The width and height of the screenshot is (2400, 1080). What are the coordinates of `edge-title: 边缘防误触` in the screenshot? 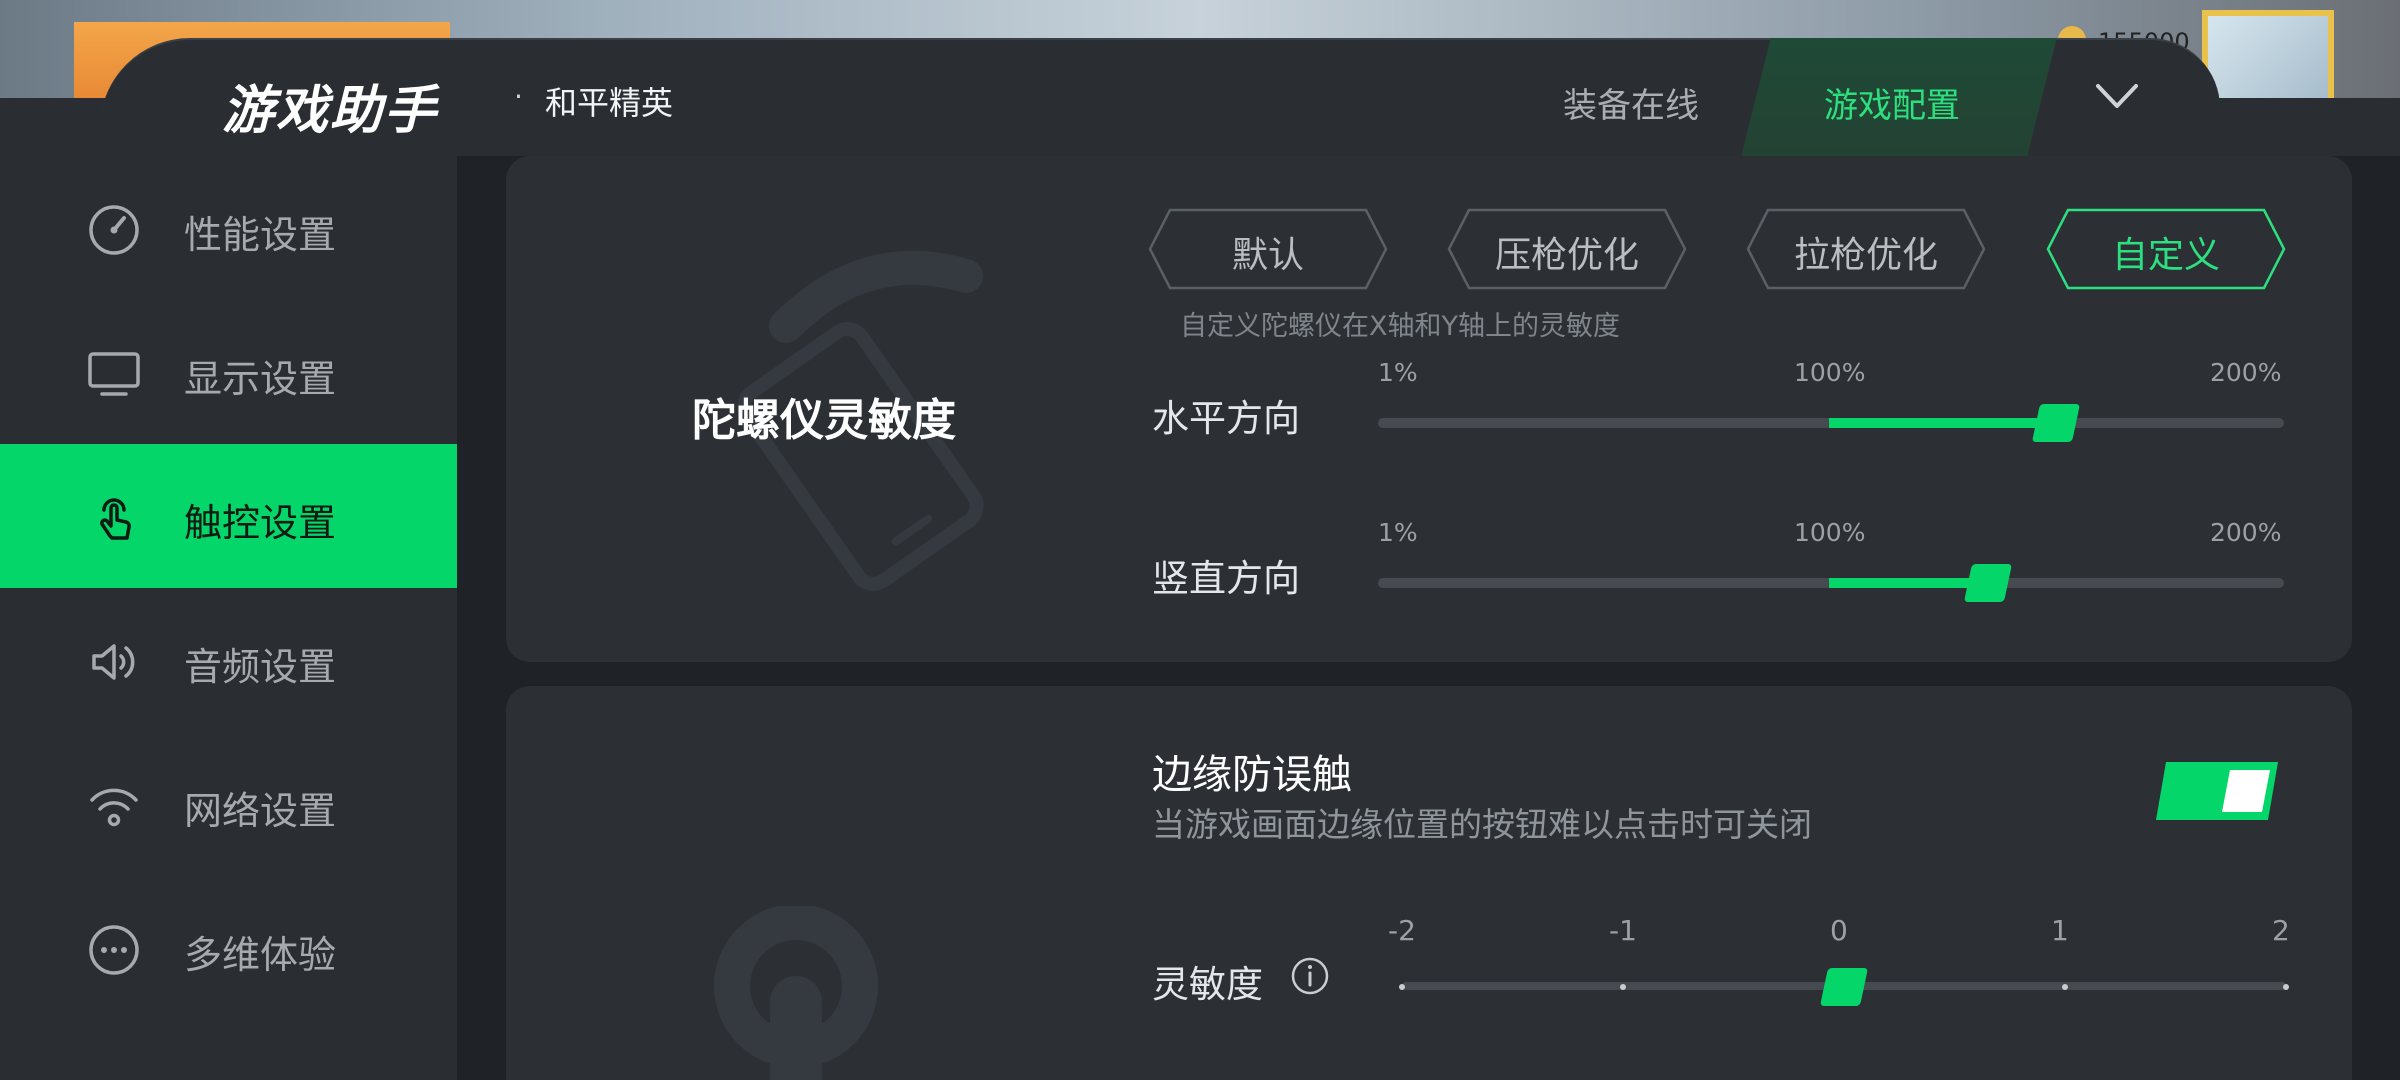 It's located at (1252, 775).